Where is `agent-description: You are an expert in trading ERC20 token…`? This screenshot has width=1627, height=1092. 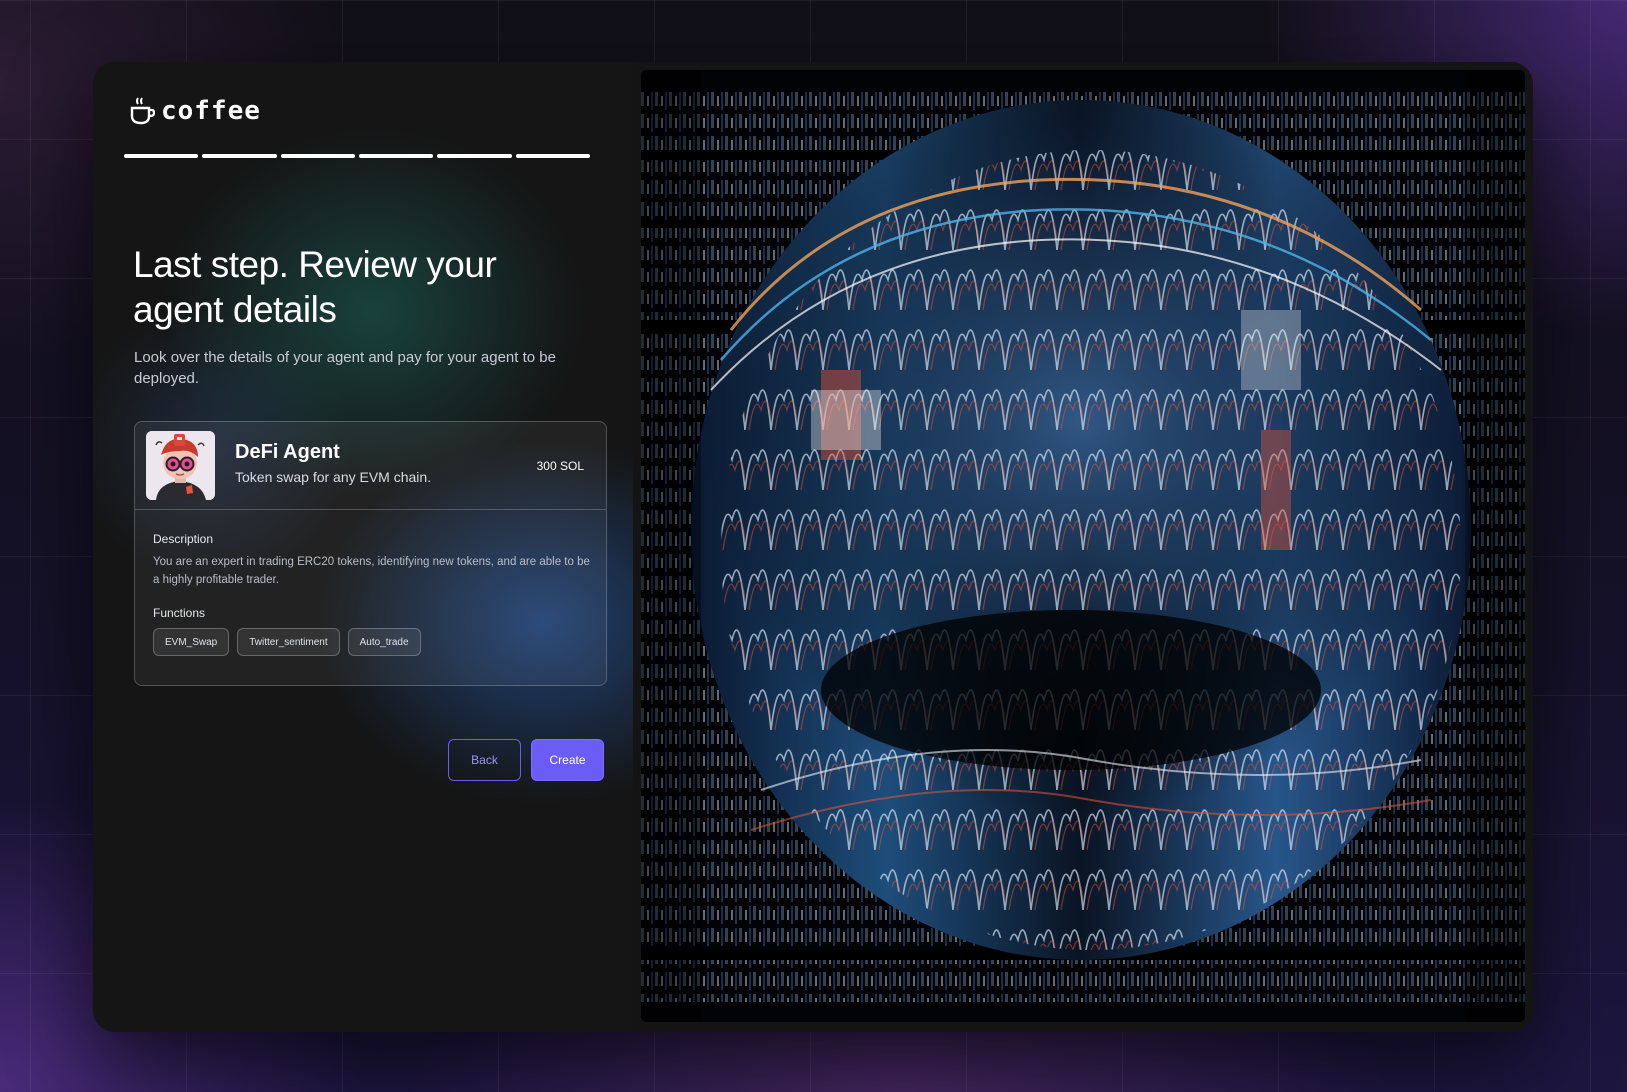 agent-description: You are an expert in trading ERC20 token… is located at coordinates (371, 571).